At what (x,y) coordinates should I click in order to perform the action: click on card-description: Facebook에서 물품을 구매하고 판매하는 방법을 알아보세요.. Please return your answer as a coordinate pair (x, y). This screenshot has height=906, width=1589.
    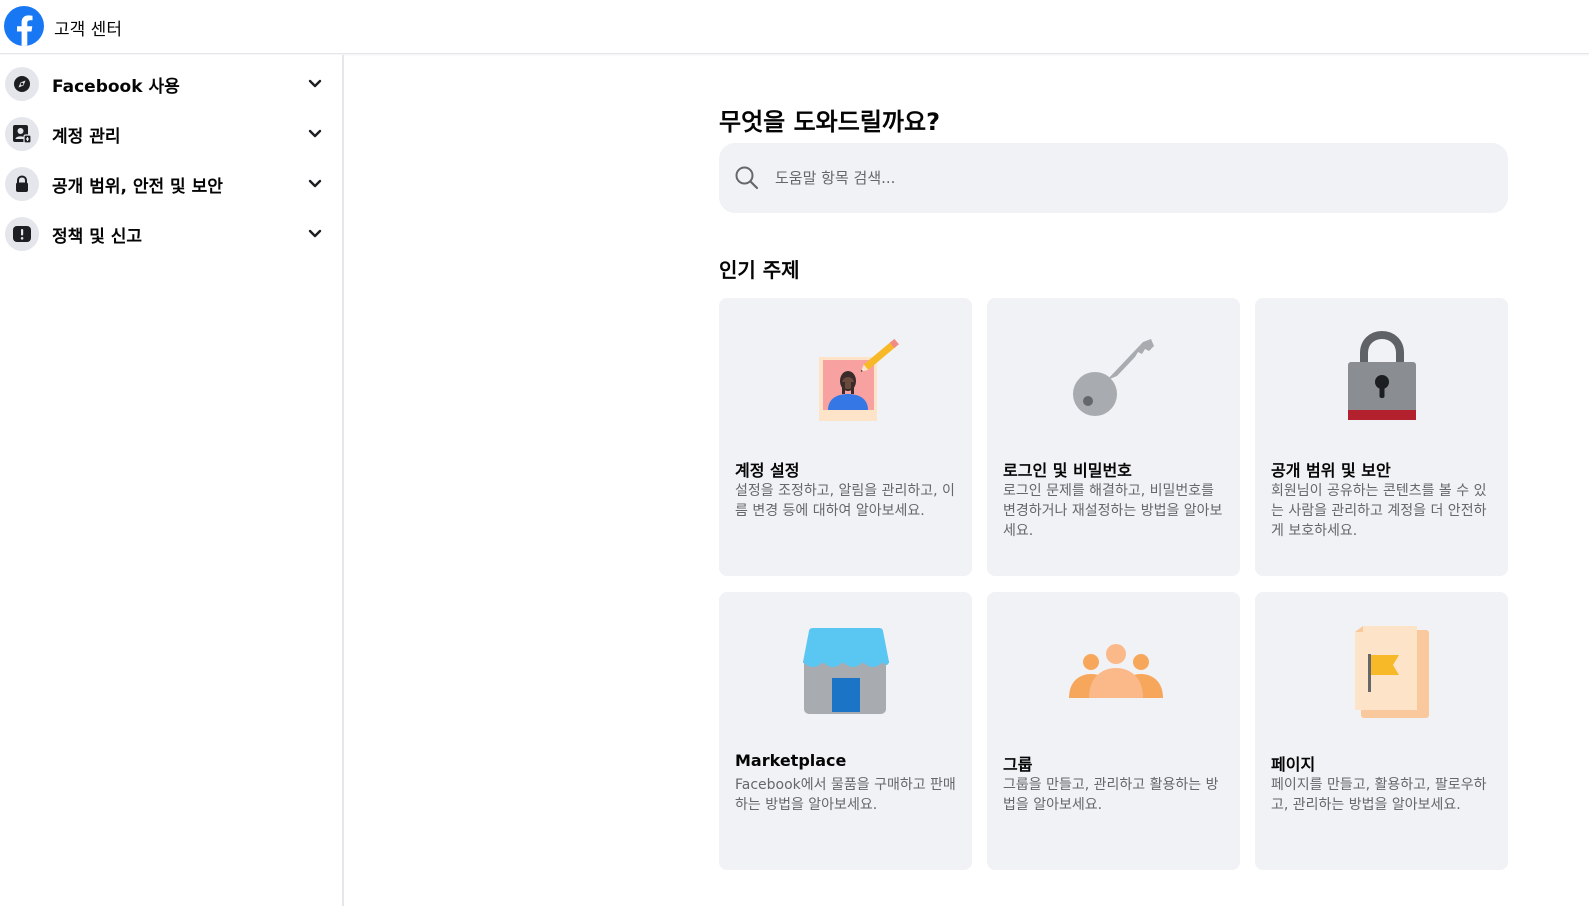
    Looking at the image, I should click on (845, 795).